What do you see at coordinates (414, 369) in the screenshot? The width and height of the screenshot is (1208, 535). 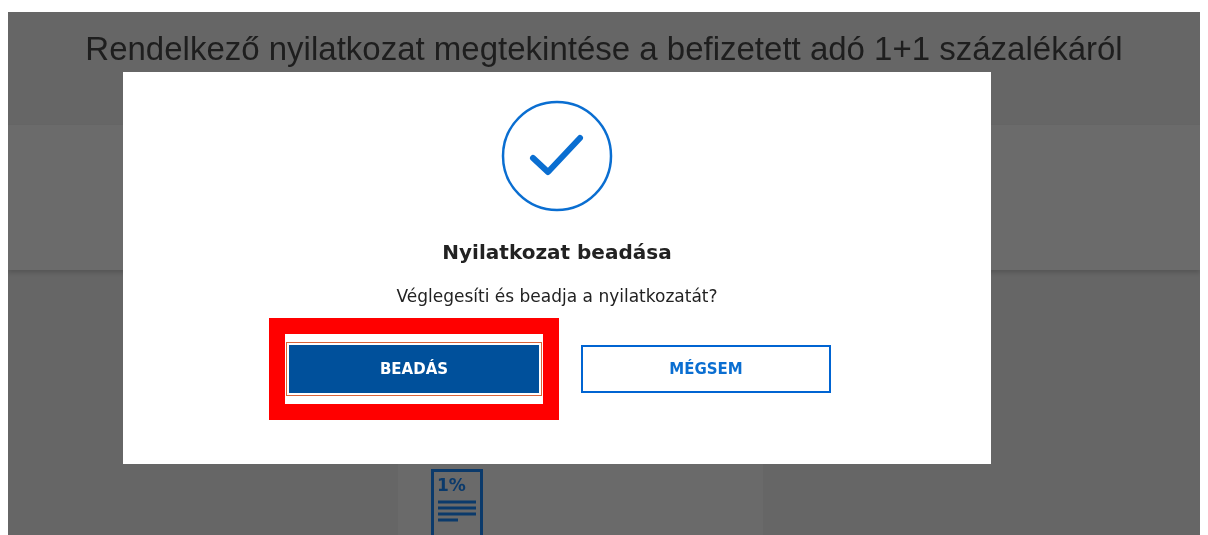 I see `submit-button: BEADÁS` at bounding box center [414, 369].